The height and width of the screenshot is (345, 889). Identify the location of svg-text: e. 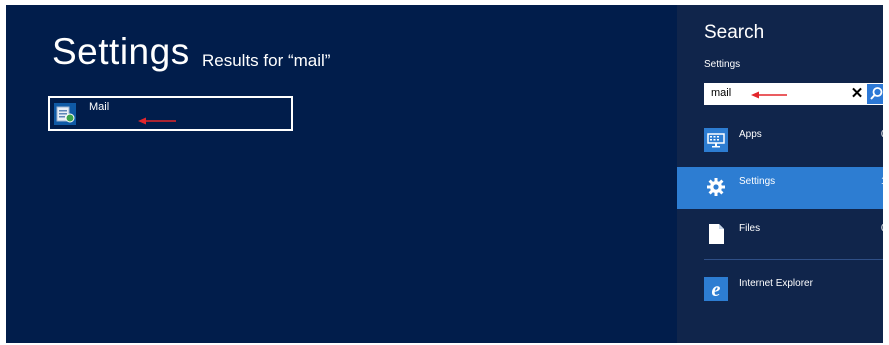
(716, 290).